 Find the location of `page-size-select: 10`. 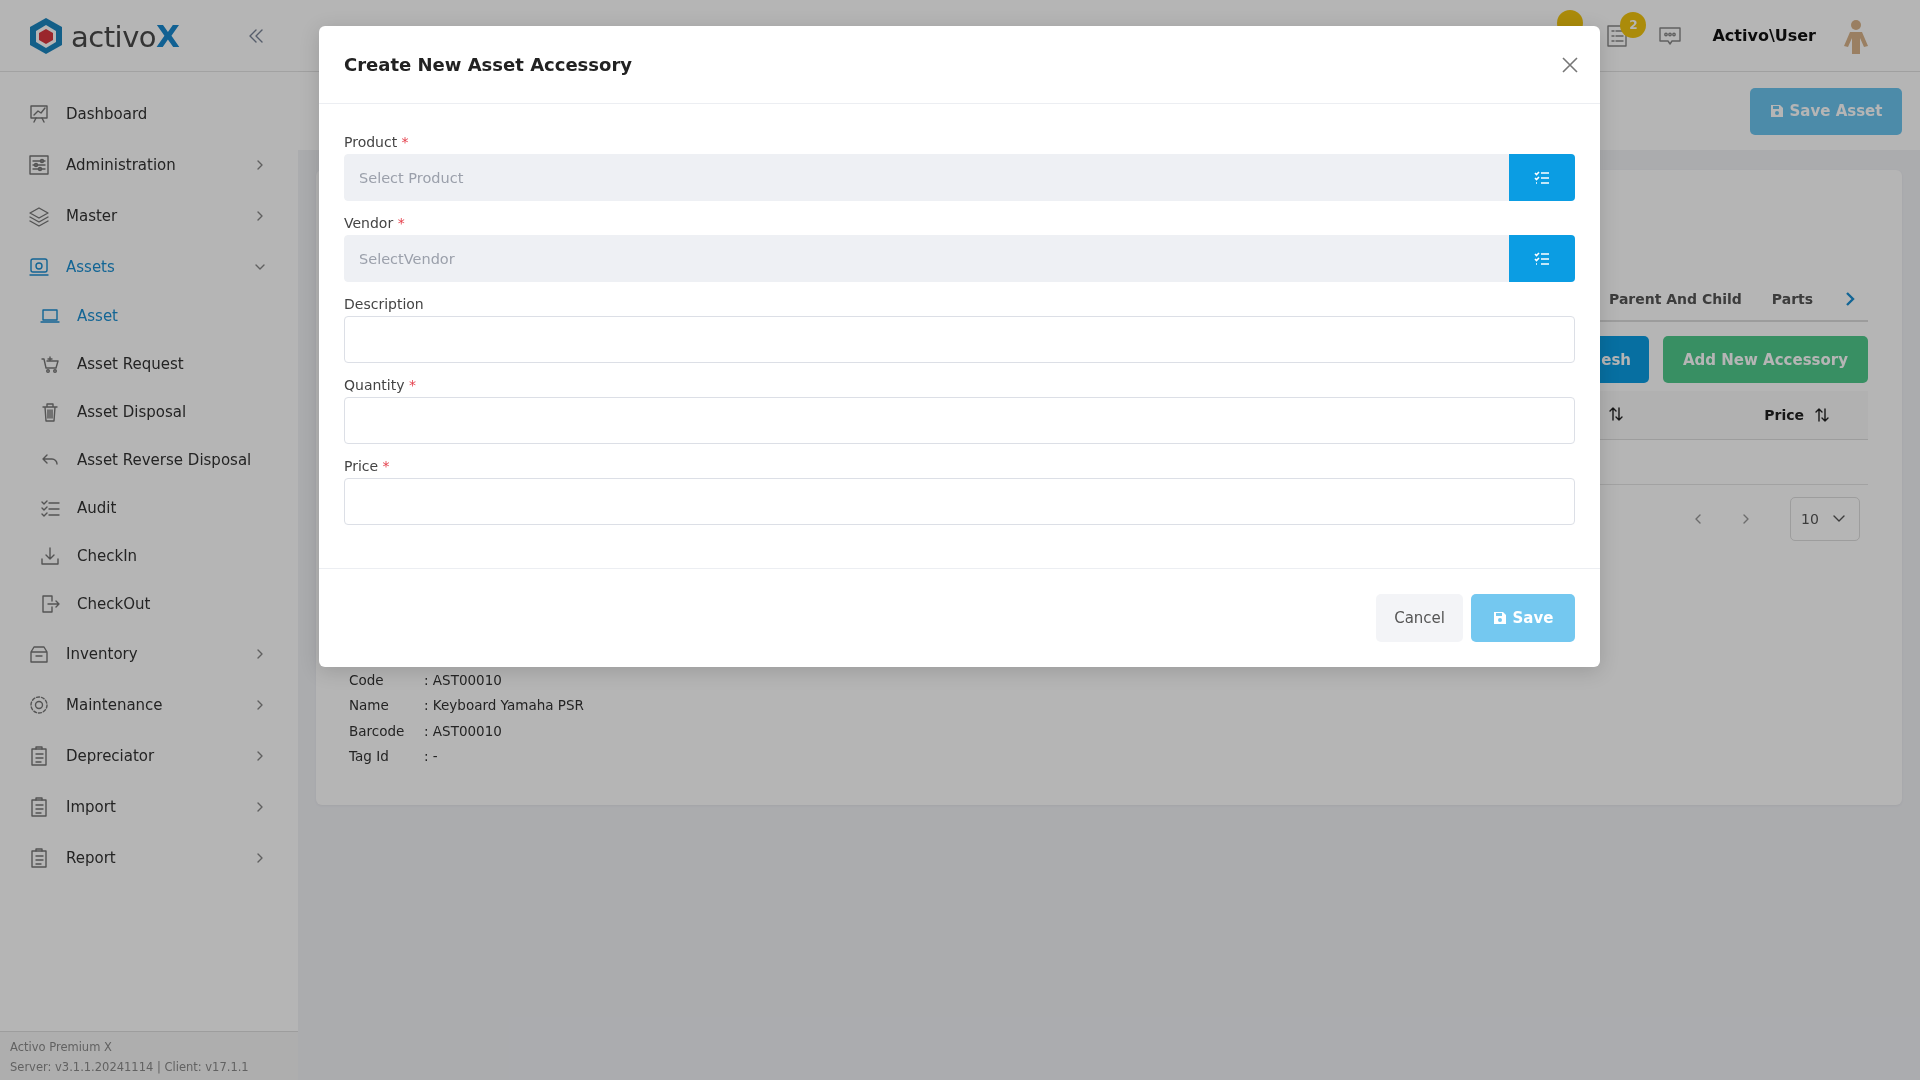

page-size-select: 10 is located at coordinates (1825, 519).